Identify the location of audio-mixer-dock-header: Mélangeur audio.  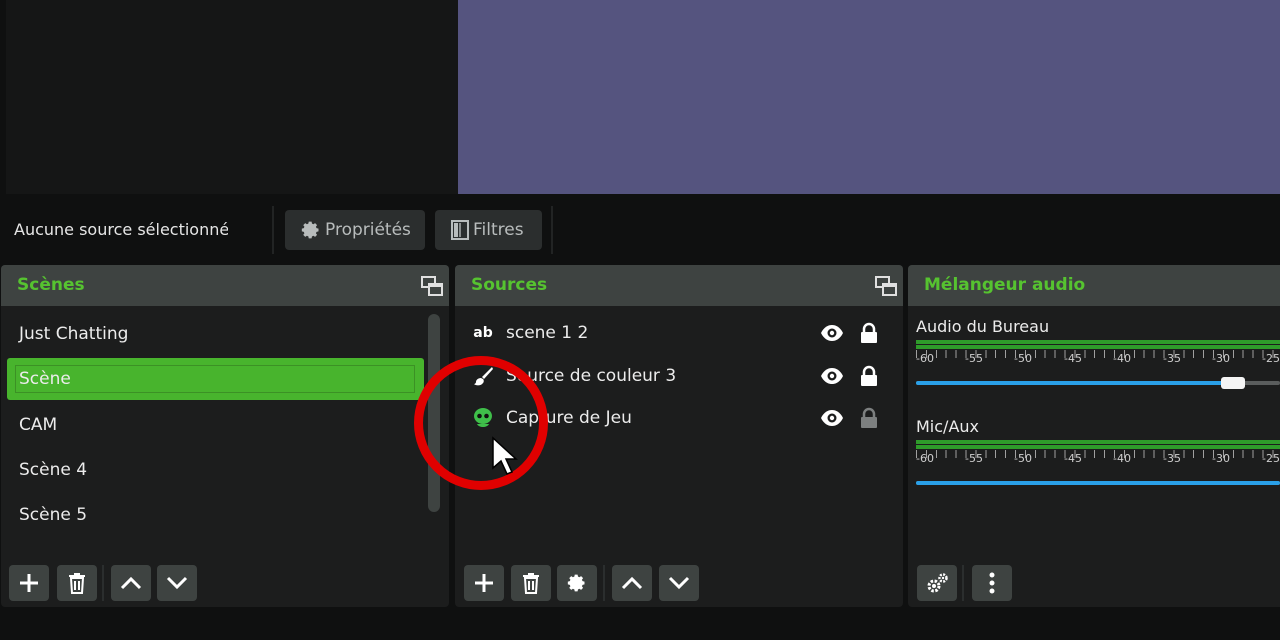
(1094, 285).